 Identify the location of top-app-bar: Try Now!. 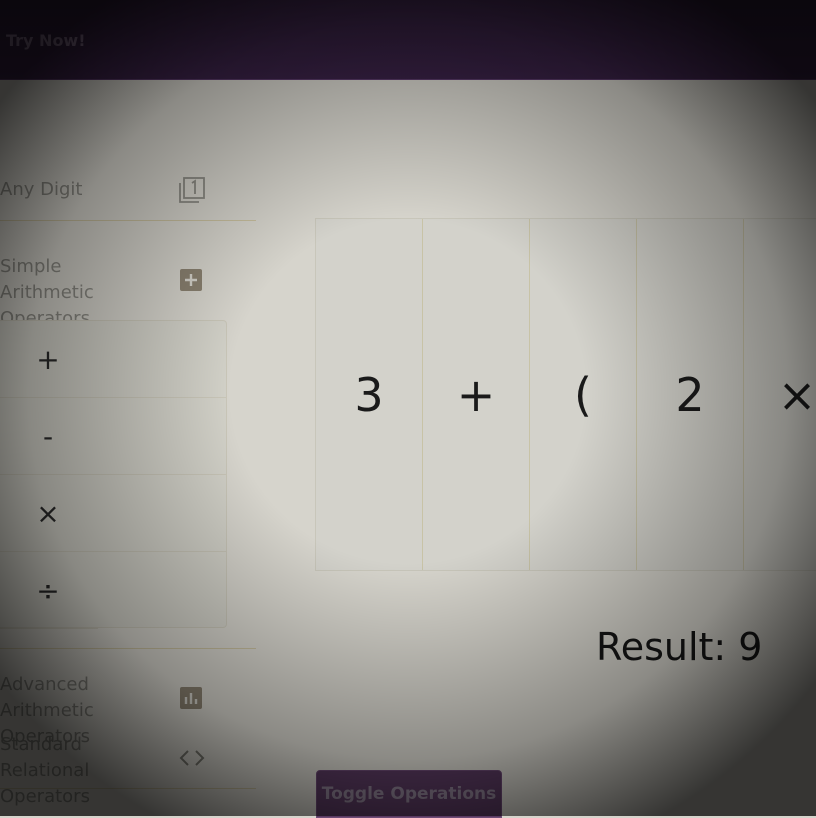
(408, 40).